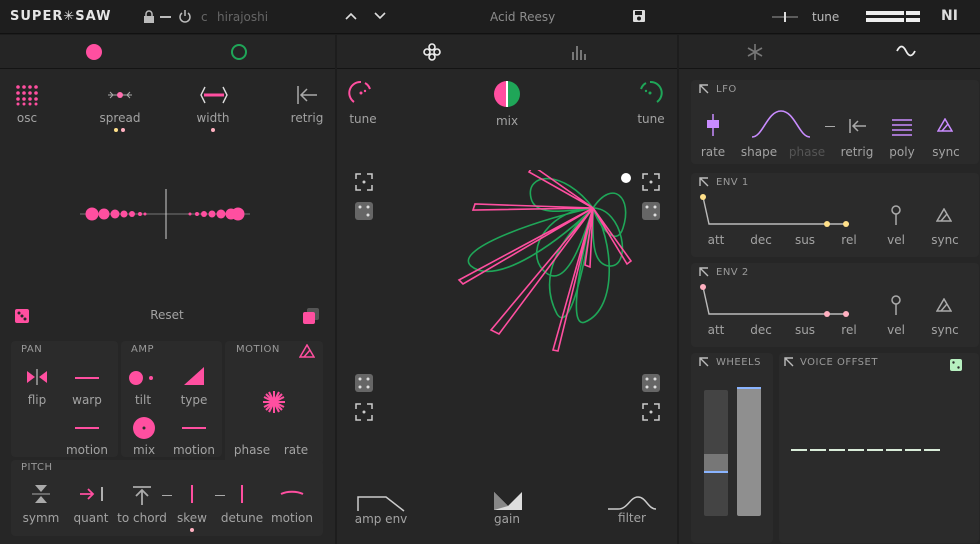 The width and height of the screenshot is (980, 544). What do you see at coordinates (507, 519) in the screenshot?
I see `gain-label: gain` at bounding box center [507, 519].